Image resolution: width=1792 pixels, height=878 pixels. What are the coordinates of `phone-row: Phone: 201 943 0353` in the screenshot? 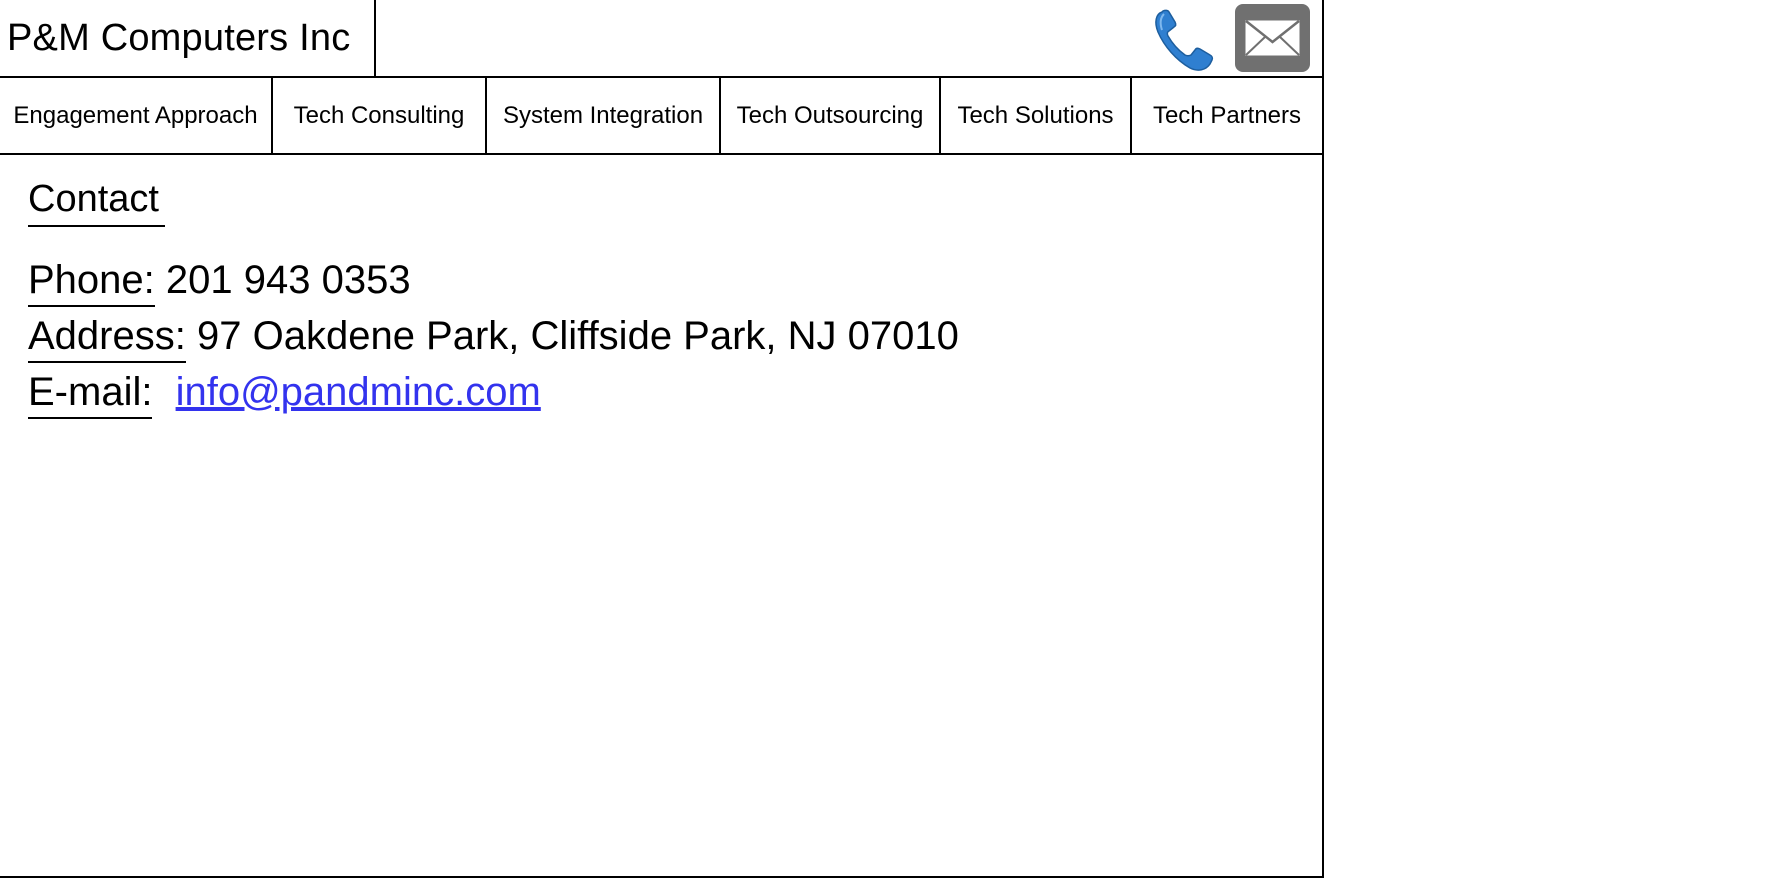 It's located at (219, 282).